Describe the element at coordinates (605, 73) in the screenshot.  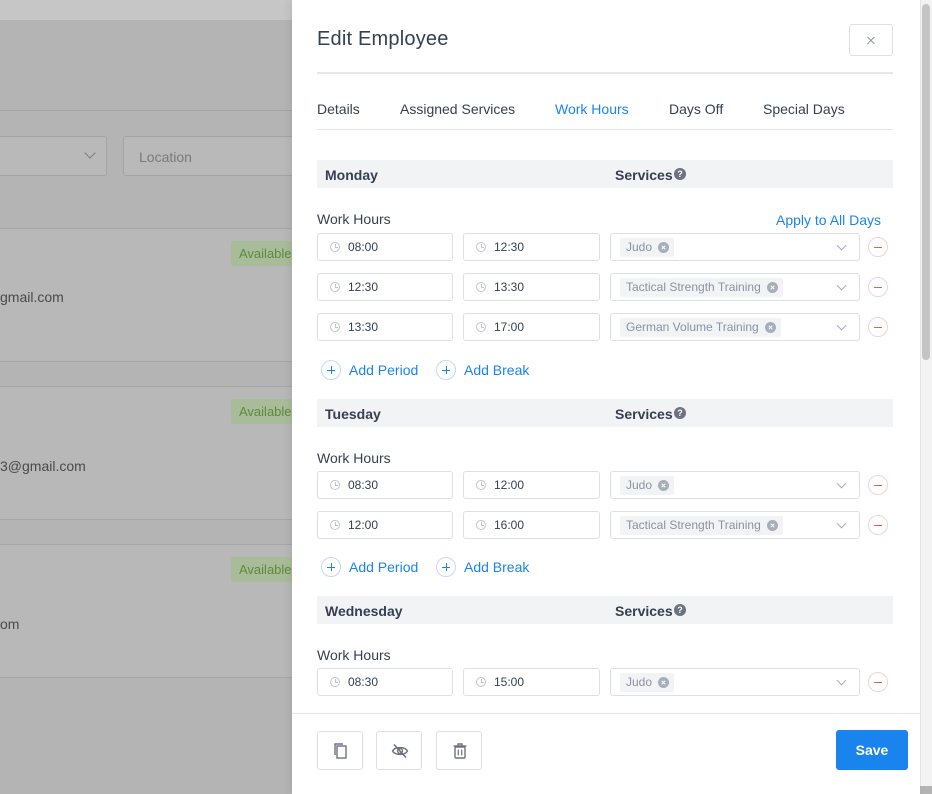
I see `title-divider` at that location.